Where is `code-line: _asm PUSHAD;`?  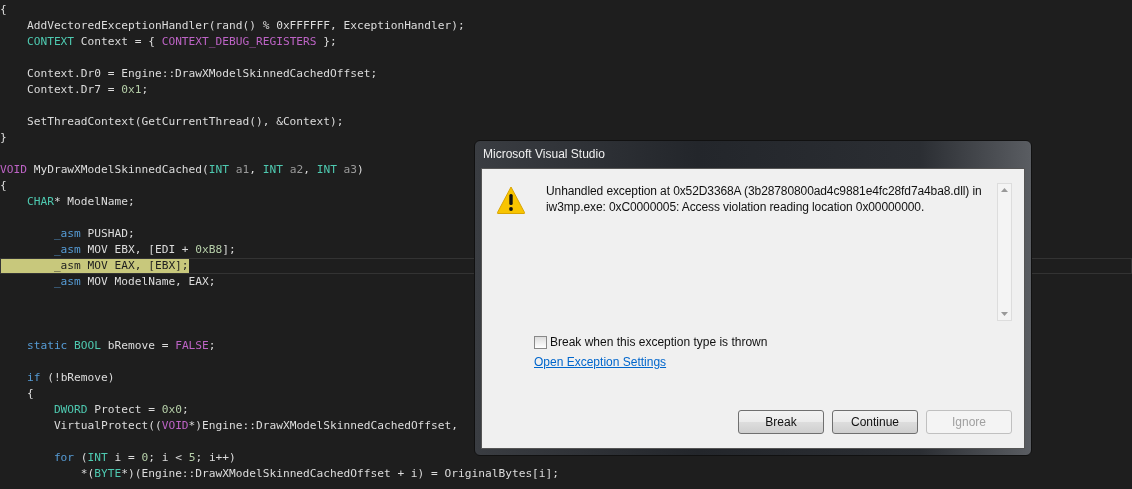 code-line: _asm PUSHAD; is located at coordinates (93, 234).